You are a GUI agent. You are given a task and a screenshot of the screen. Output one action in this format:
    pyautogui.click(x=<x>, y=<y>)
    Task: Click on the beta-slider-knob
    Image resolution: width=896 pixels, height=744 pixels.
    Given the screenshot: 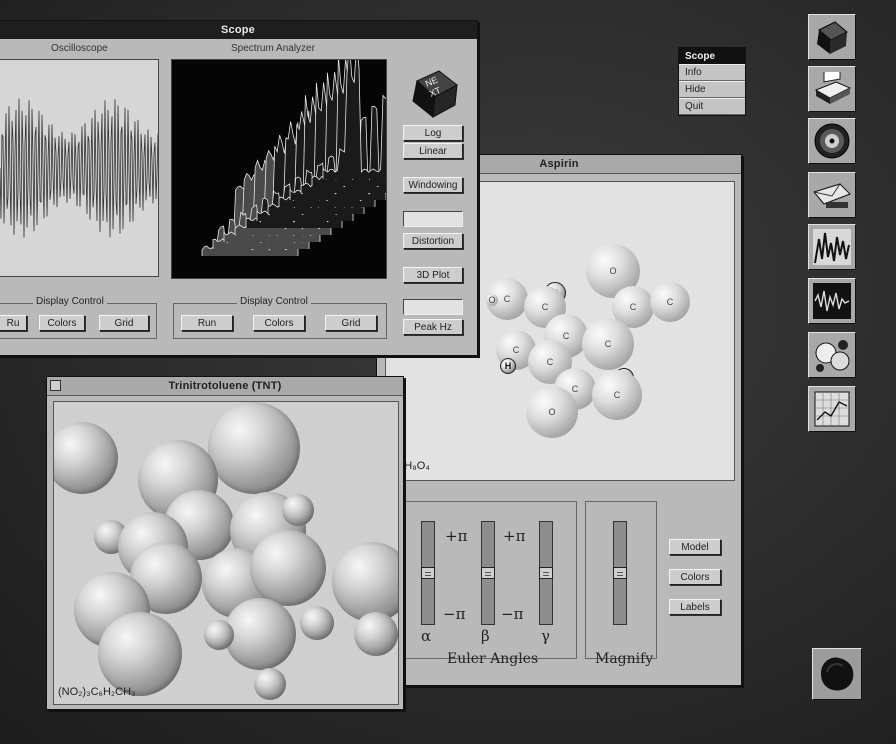 What is the action you would take?
    pyautogui.click(x=488, y=573)
    